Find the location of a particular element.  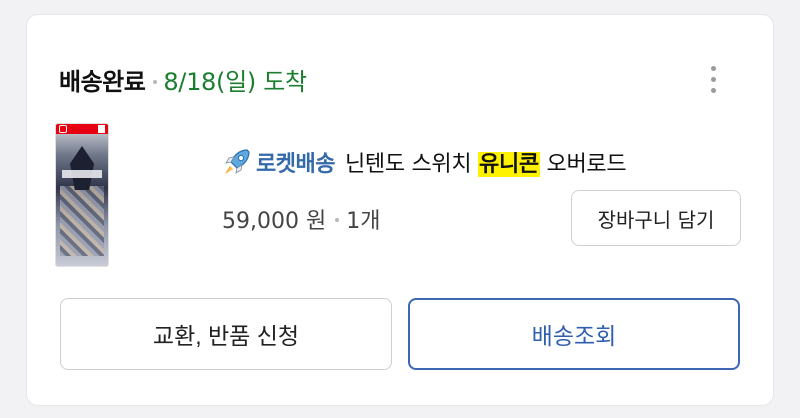

product-title-line: 로켓배송 닌텐도 스위치 유니콘 오버로드 is located at coordinates (423, 162).